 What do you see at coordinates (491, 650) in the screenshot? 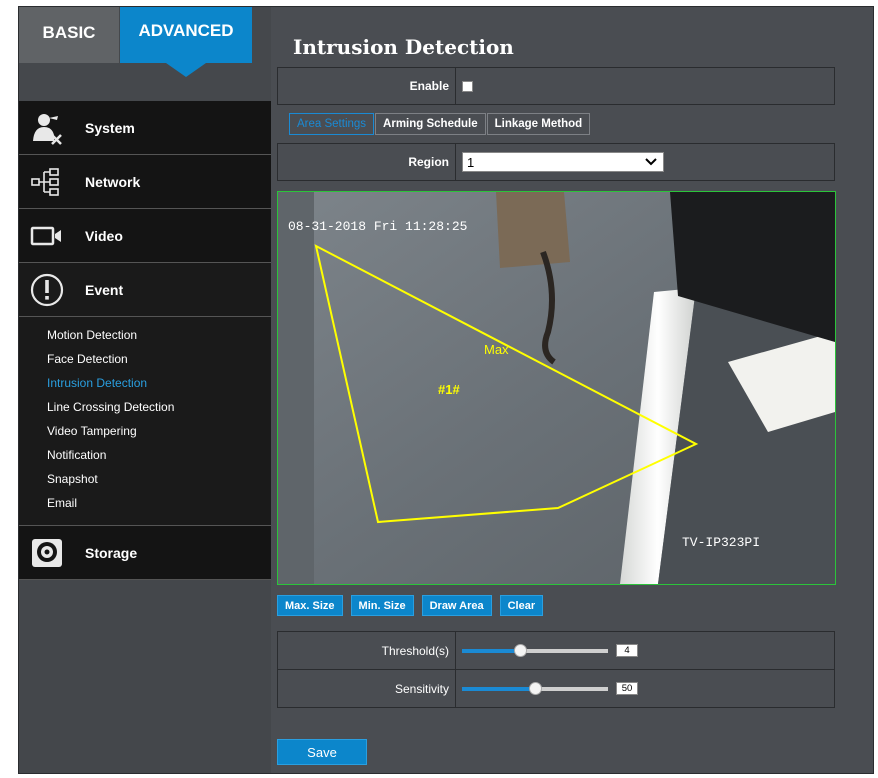
I see `threshold-slider-fill` at bounding box center [491, 650].